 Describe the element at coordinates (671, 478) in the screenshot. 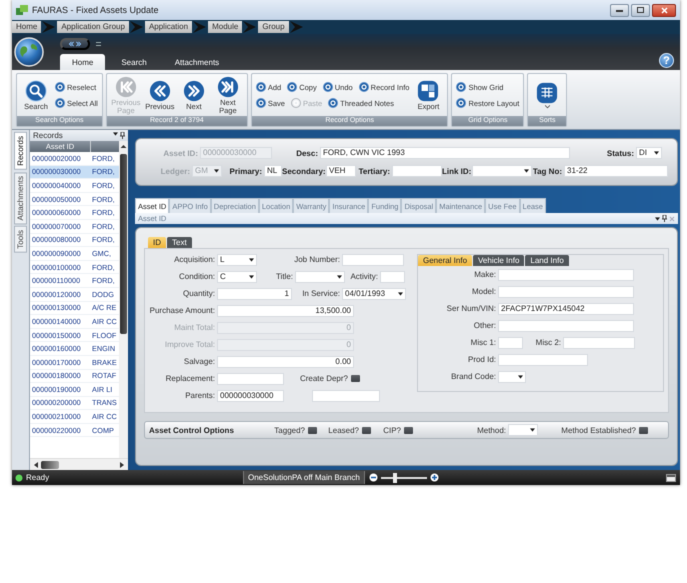

I see `window-icon` at that location.